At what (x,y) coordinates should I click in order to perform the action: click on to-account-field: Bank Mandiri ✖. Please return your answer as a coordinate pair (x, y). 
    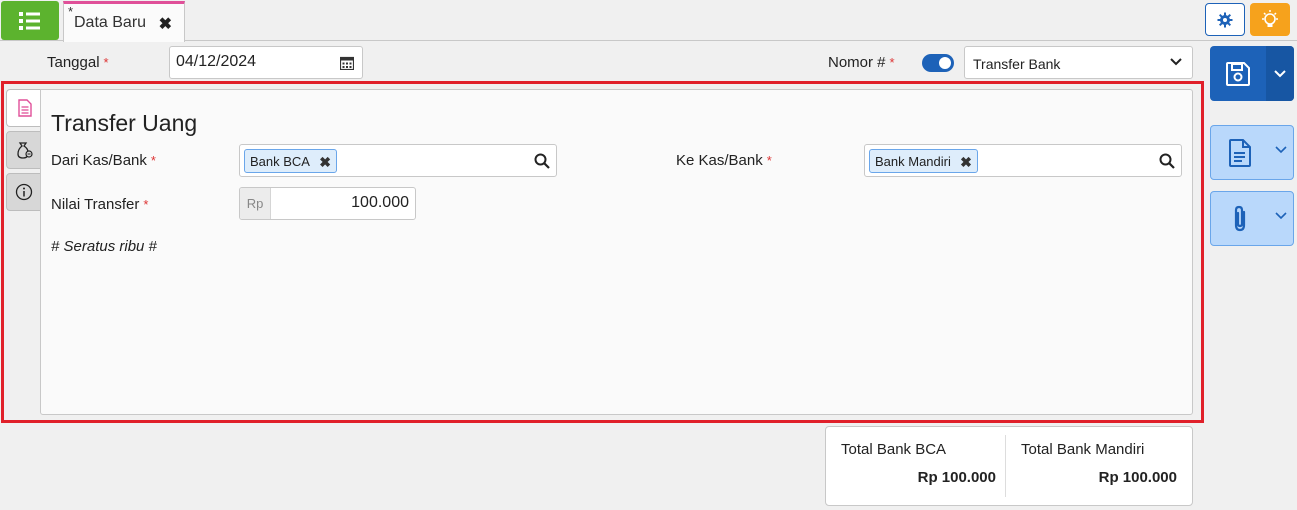
    Looking at the image, I should click on (1023, 160).